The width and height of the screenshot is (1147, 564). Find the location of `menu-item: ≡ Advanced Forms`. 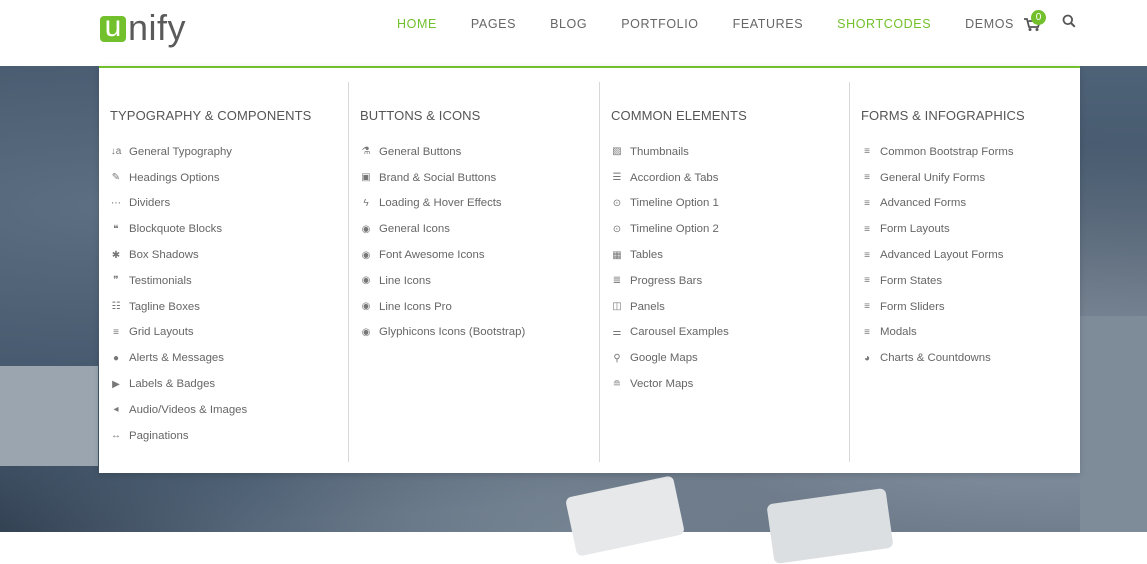

menu-item: ≡ Advanced Forms is located at coordinates (937, 204).